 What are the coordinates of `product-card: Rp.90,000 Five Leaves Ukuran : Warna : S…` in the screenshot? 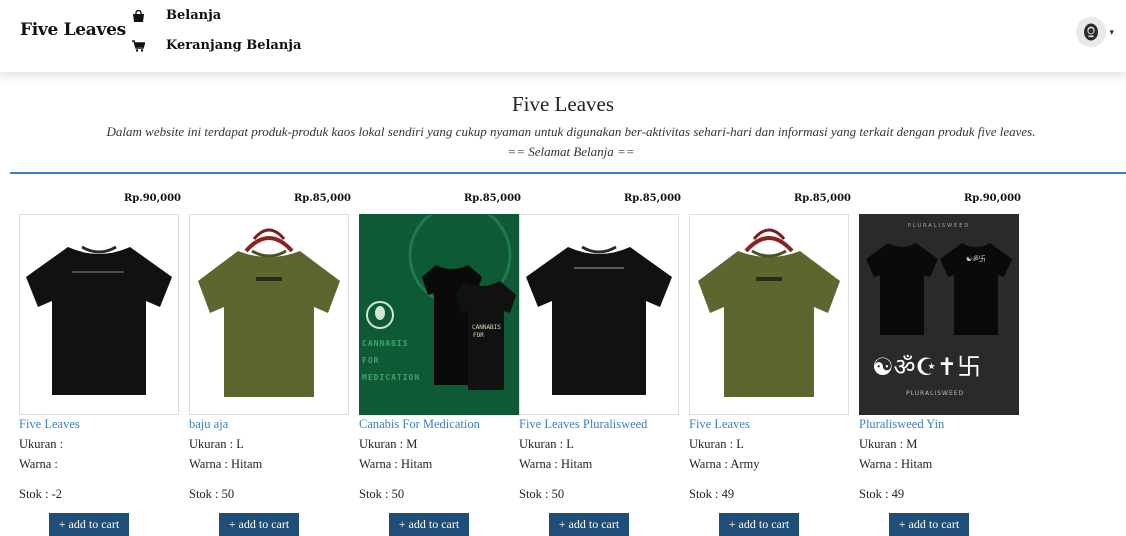 It's located at (100, 363).